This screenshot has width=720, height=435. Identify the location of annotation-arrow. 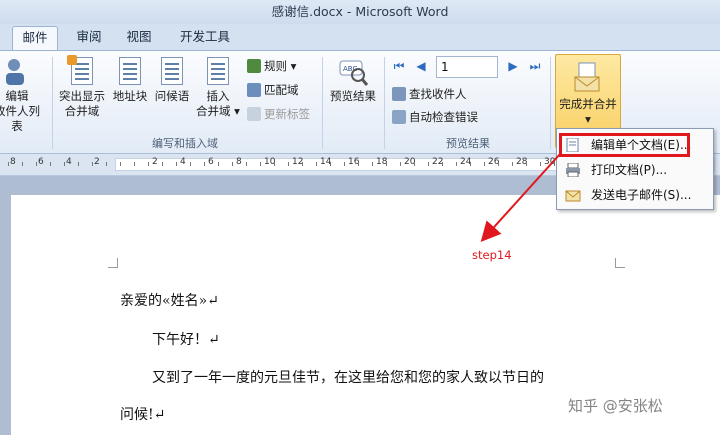
(520, 197).